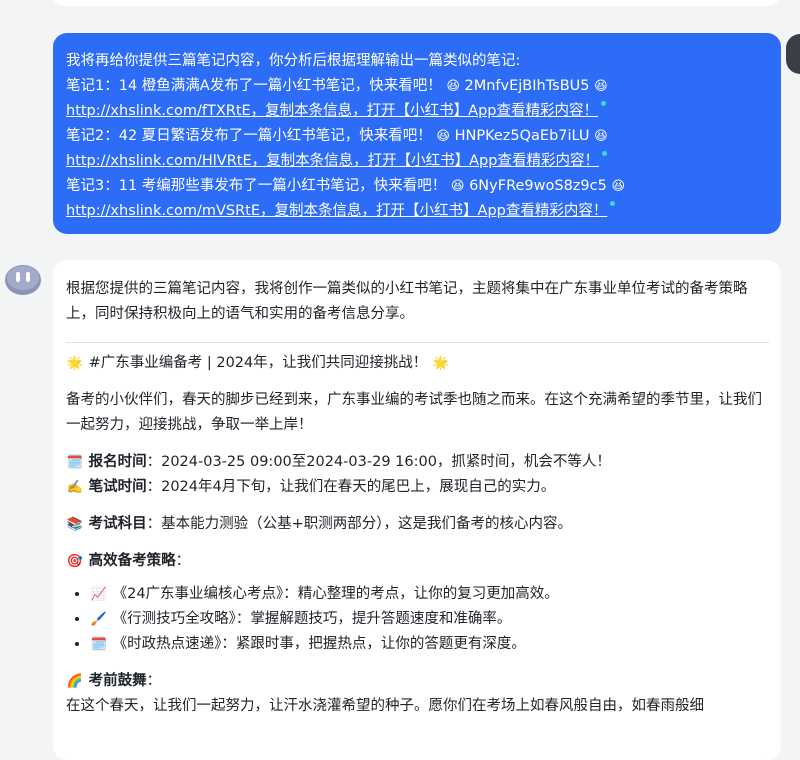 This screenshot has height=760, width=800. Describe the element at coordinates (117, 487) in the screenshot. I see `exam-time-label: 笔试时间` at that location.